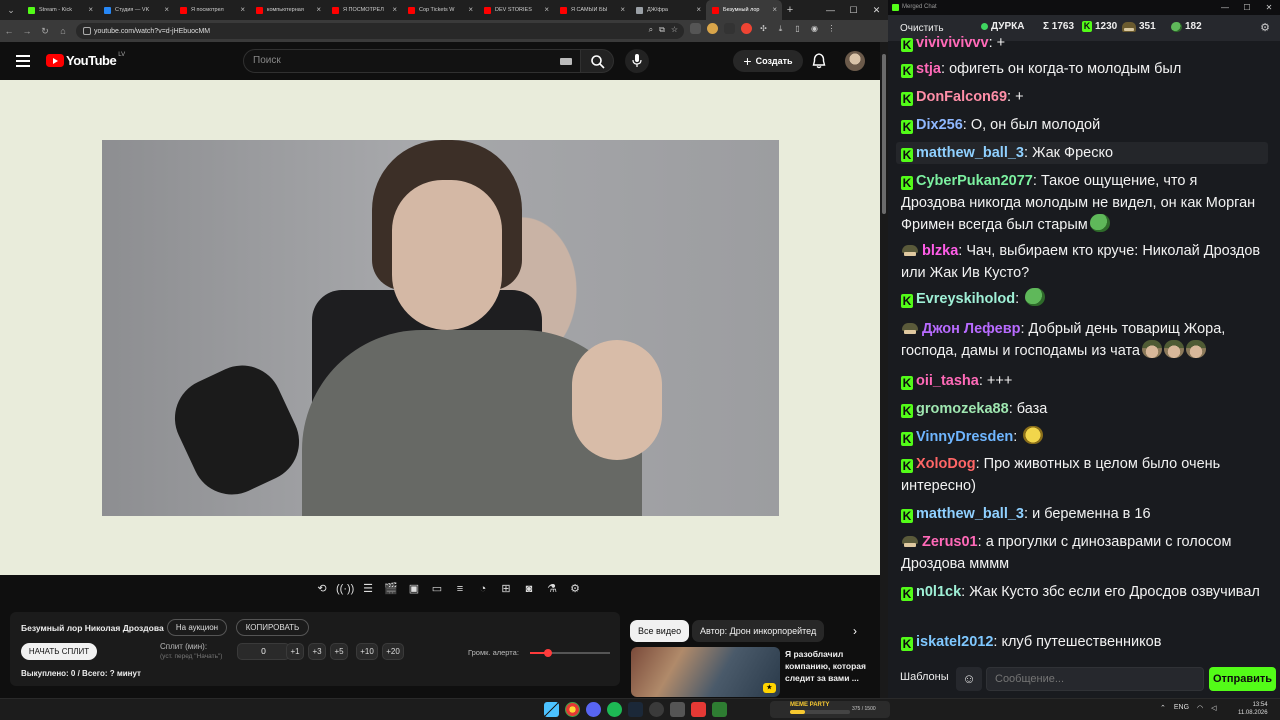 This screenshot has width=1280, height=720. I want to click on chat-username: n0l1ck, so click(938, 592).